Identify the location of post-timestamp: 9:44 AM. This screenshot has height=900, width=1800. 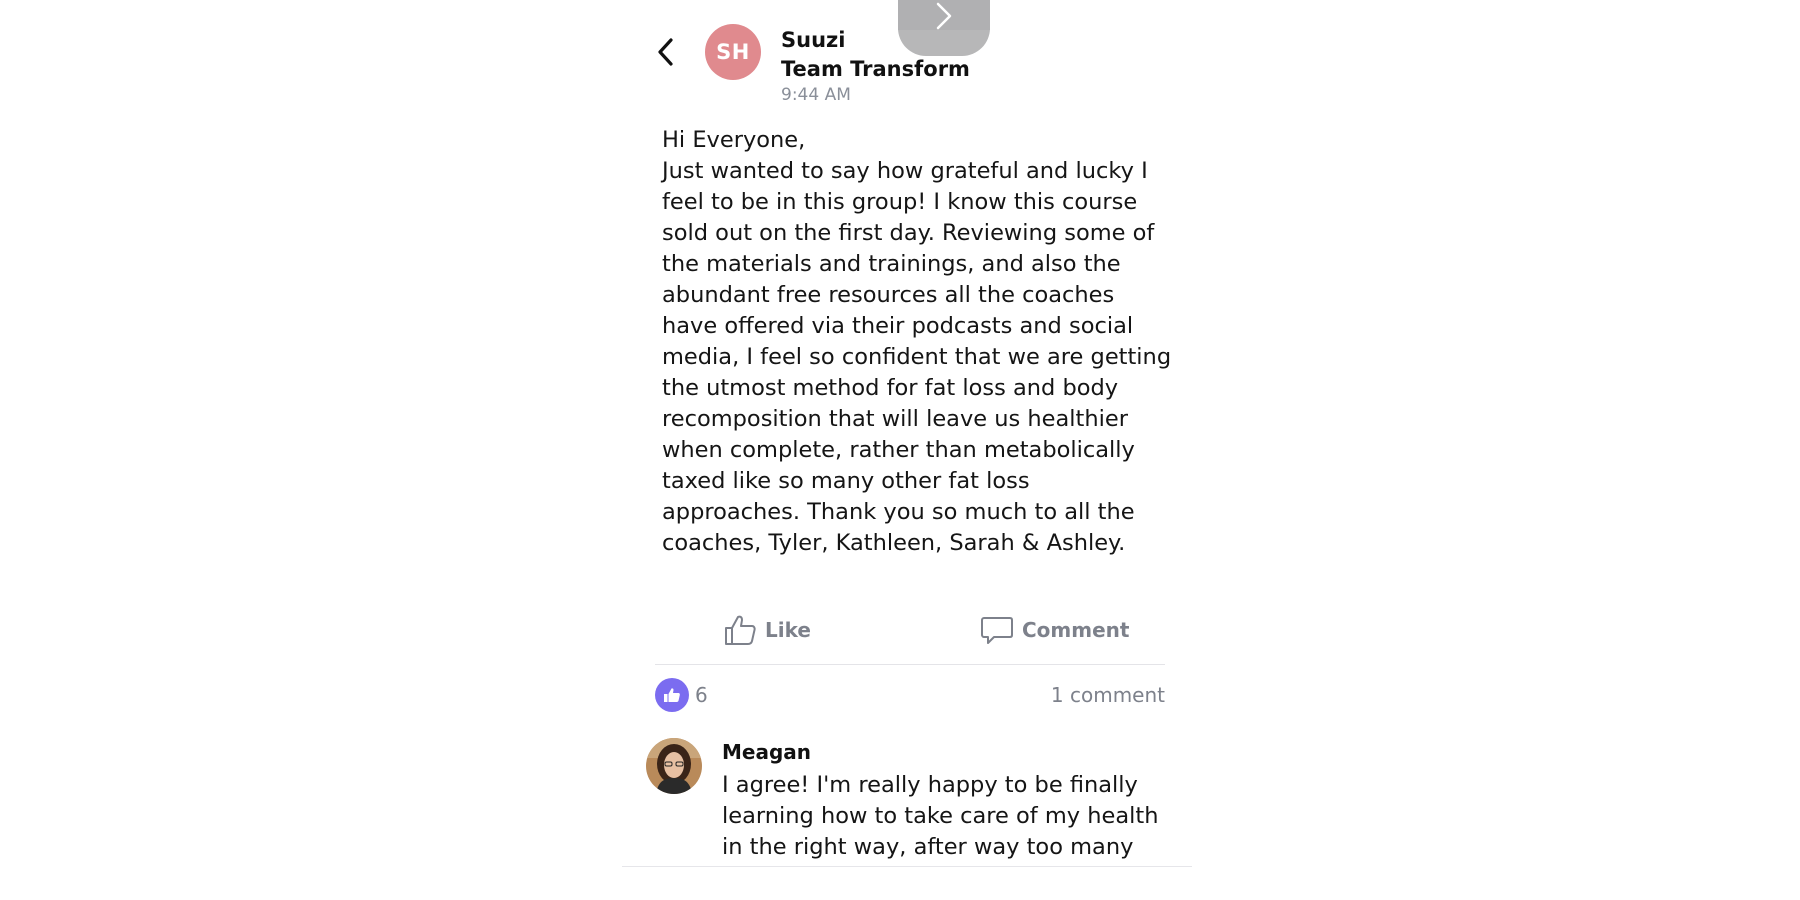
(816, 95).